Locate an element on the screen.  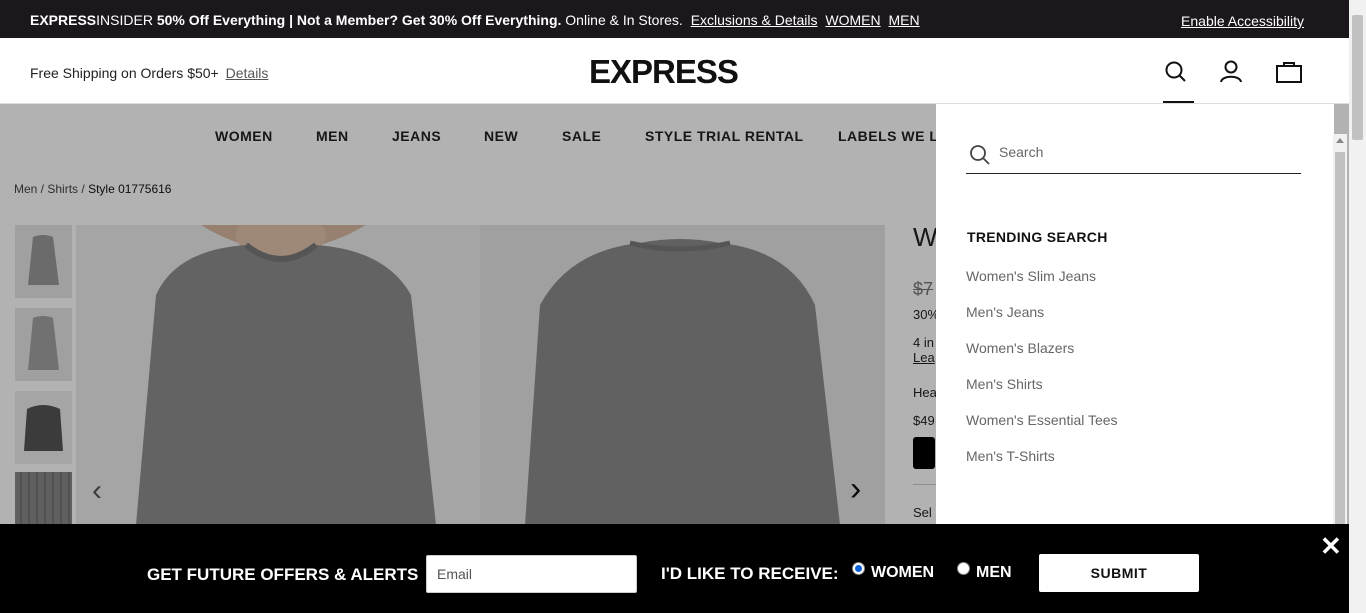
promo-where: Online & In Stores. is located at coordinates (624, 20).